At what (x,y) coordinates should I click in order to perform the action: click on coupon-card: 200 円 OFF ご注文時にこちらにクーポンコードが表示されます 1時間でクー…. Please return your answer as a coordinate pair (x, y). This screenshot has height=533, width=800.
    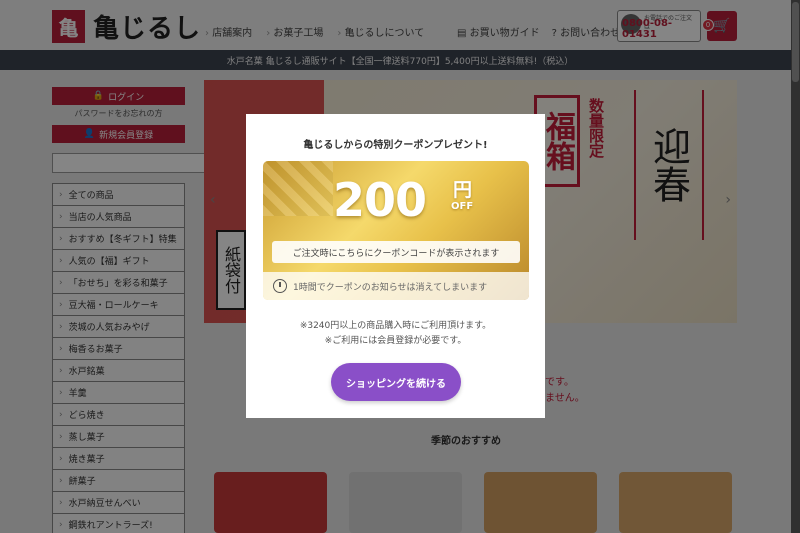
    Looking at the image, I should click on (396, 230).